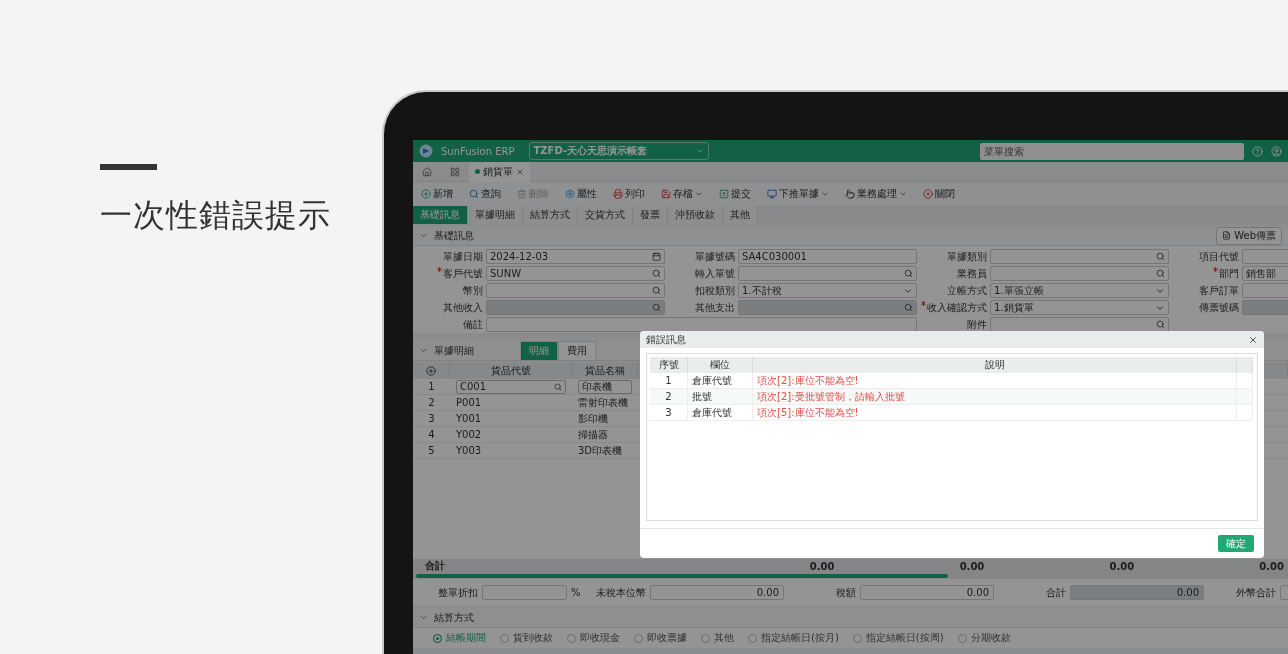 This screenshot has height=654, width=1288. Describe the element at coordinates (939, 194) in the screenshot. I see `toolbar-button: 關閉` at that location.